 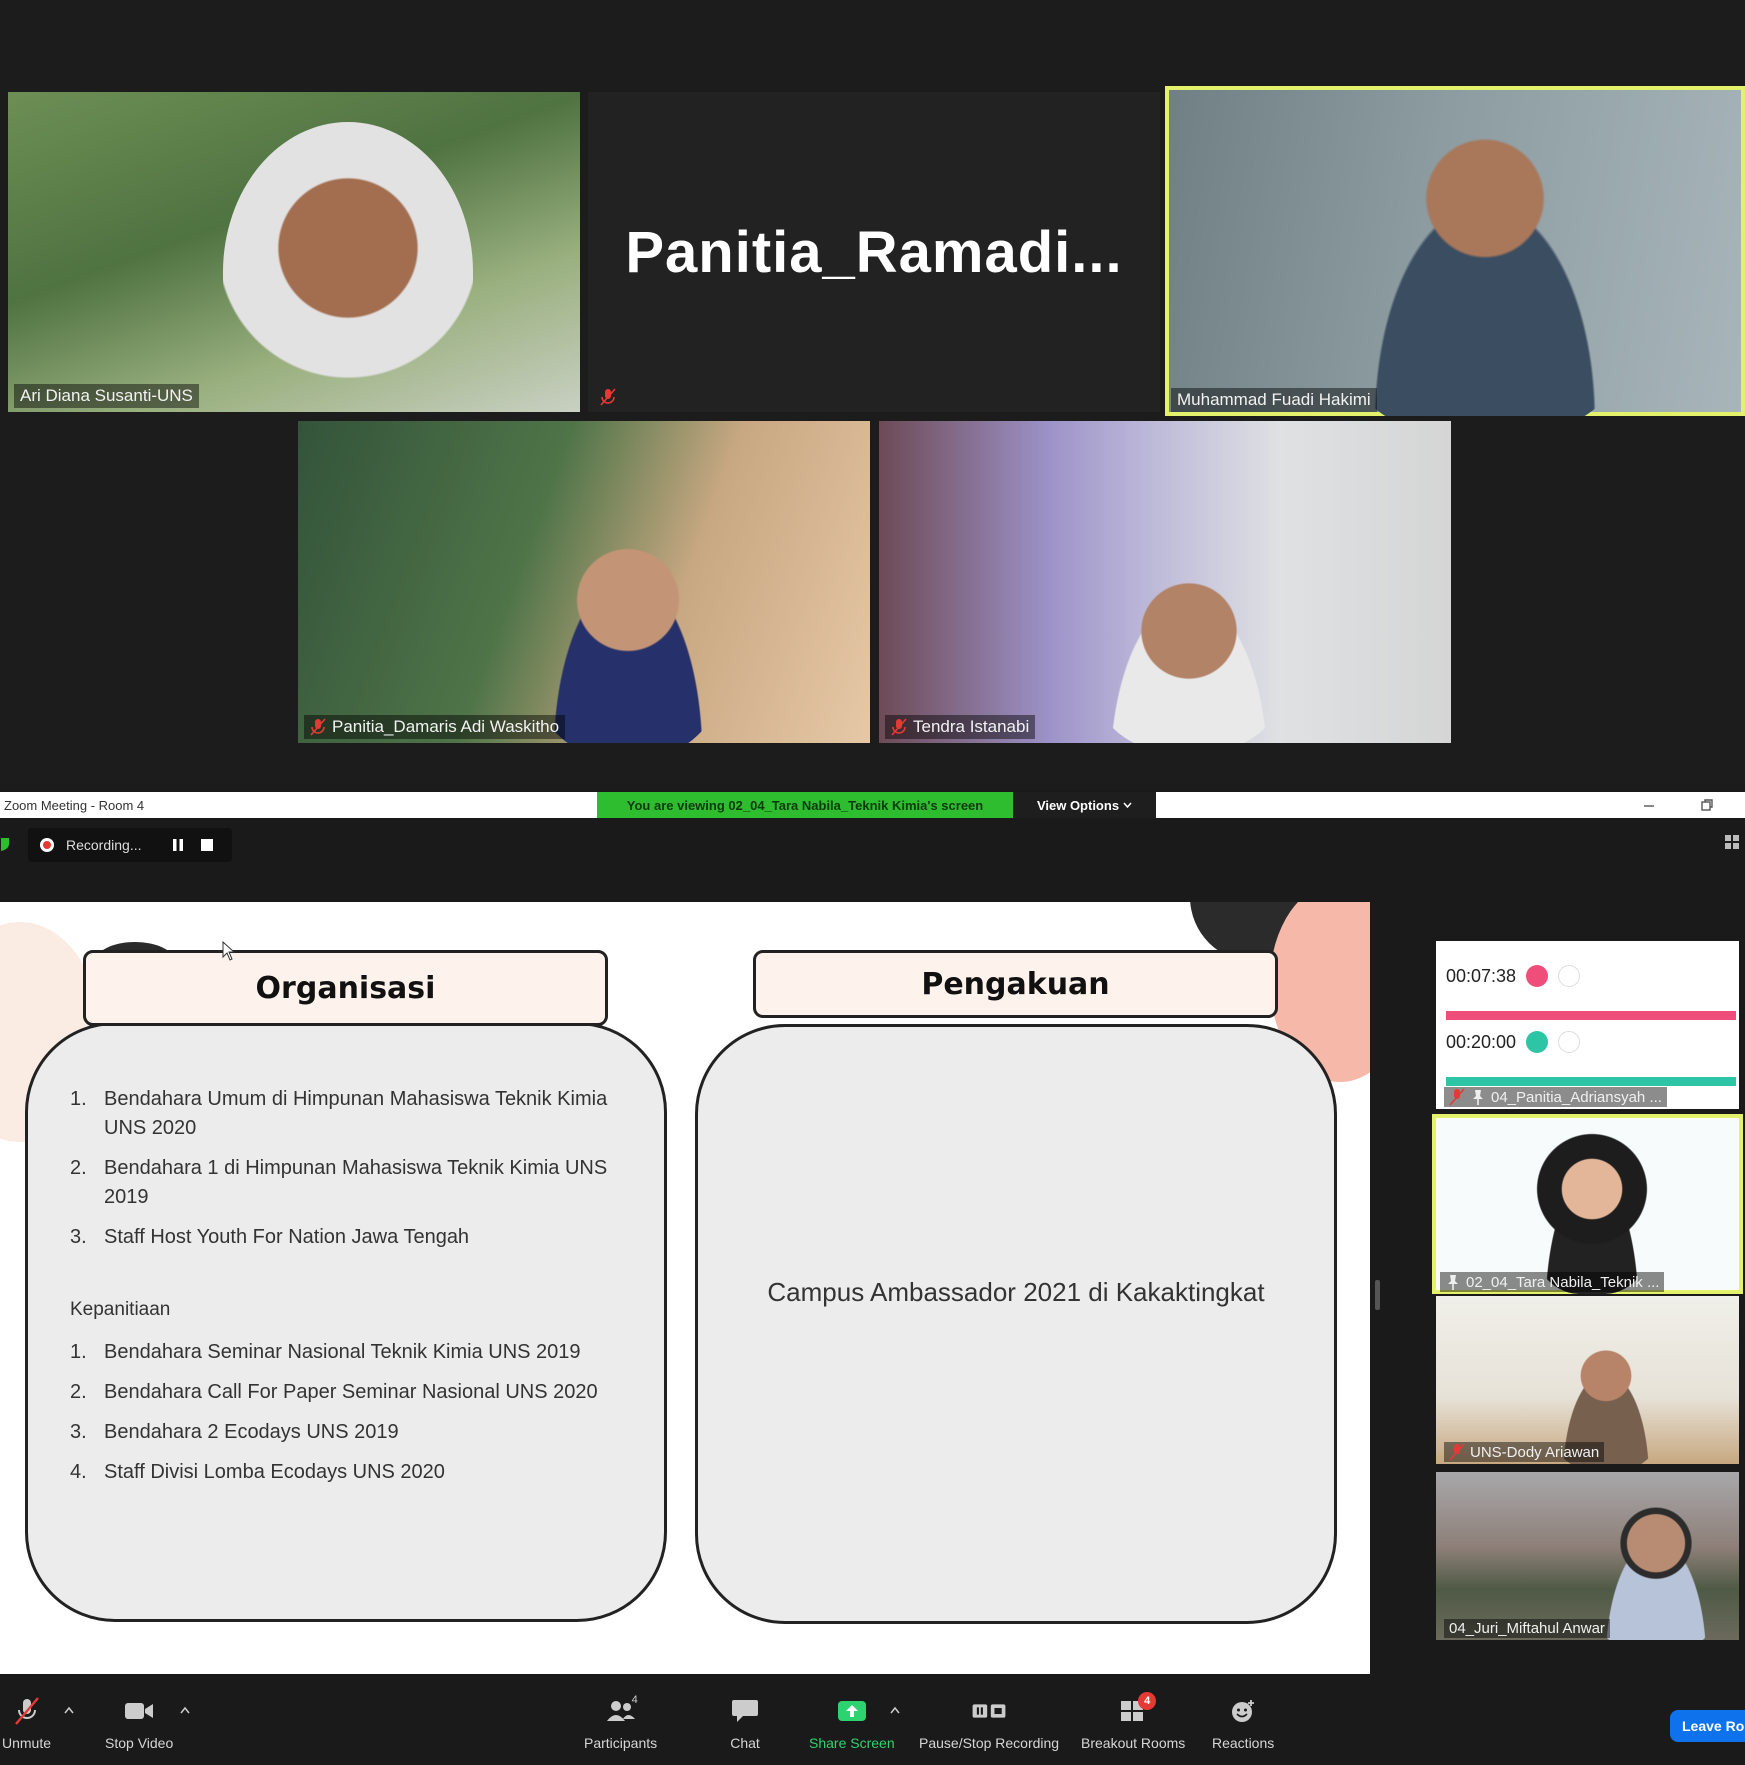 What do you see at coordinates (345, 988) in the screenshot?
I see `organisasi-title: Organisasi` at bounding box center [345, 988].